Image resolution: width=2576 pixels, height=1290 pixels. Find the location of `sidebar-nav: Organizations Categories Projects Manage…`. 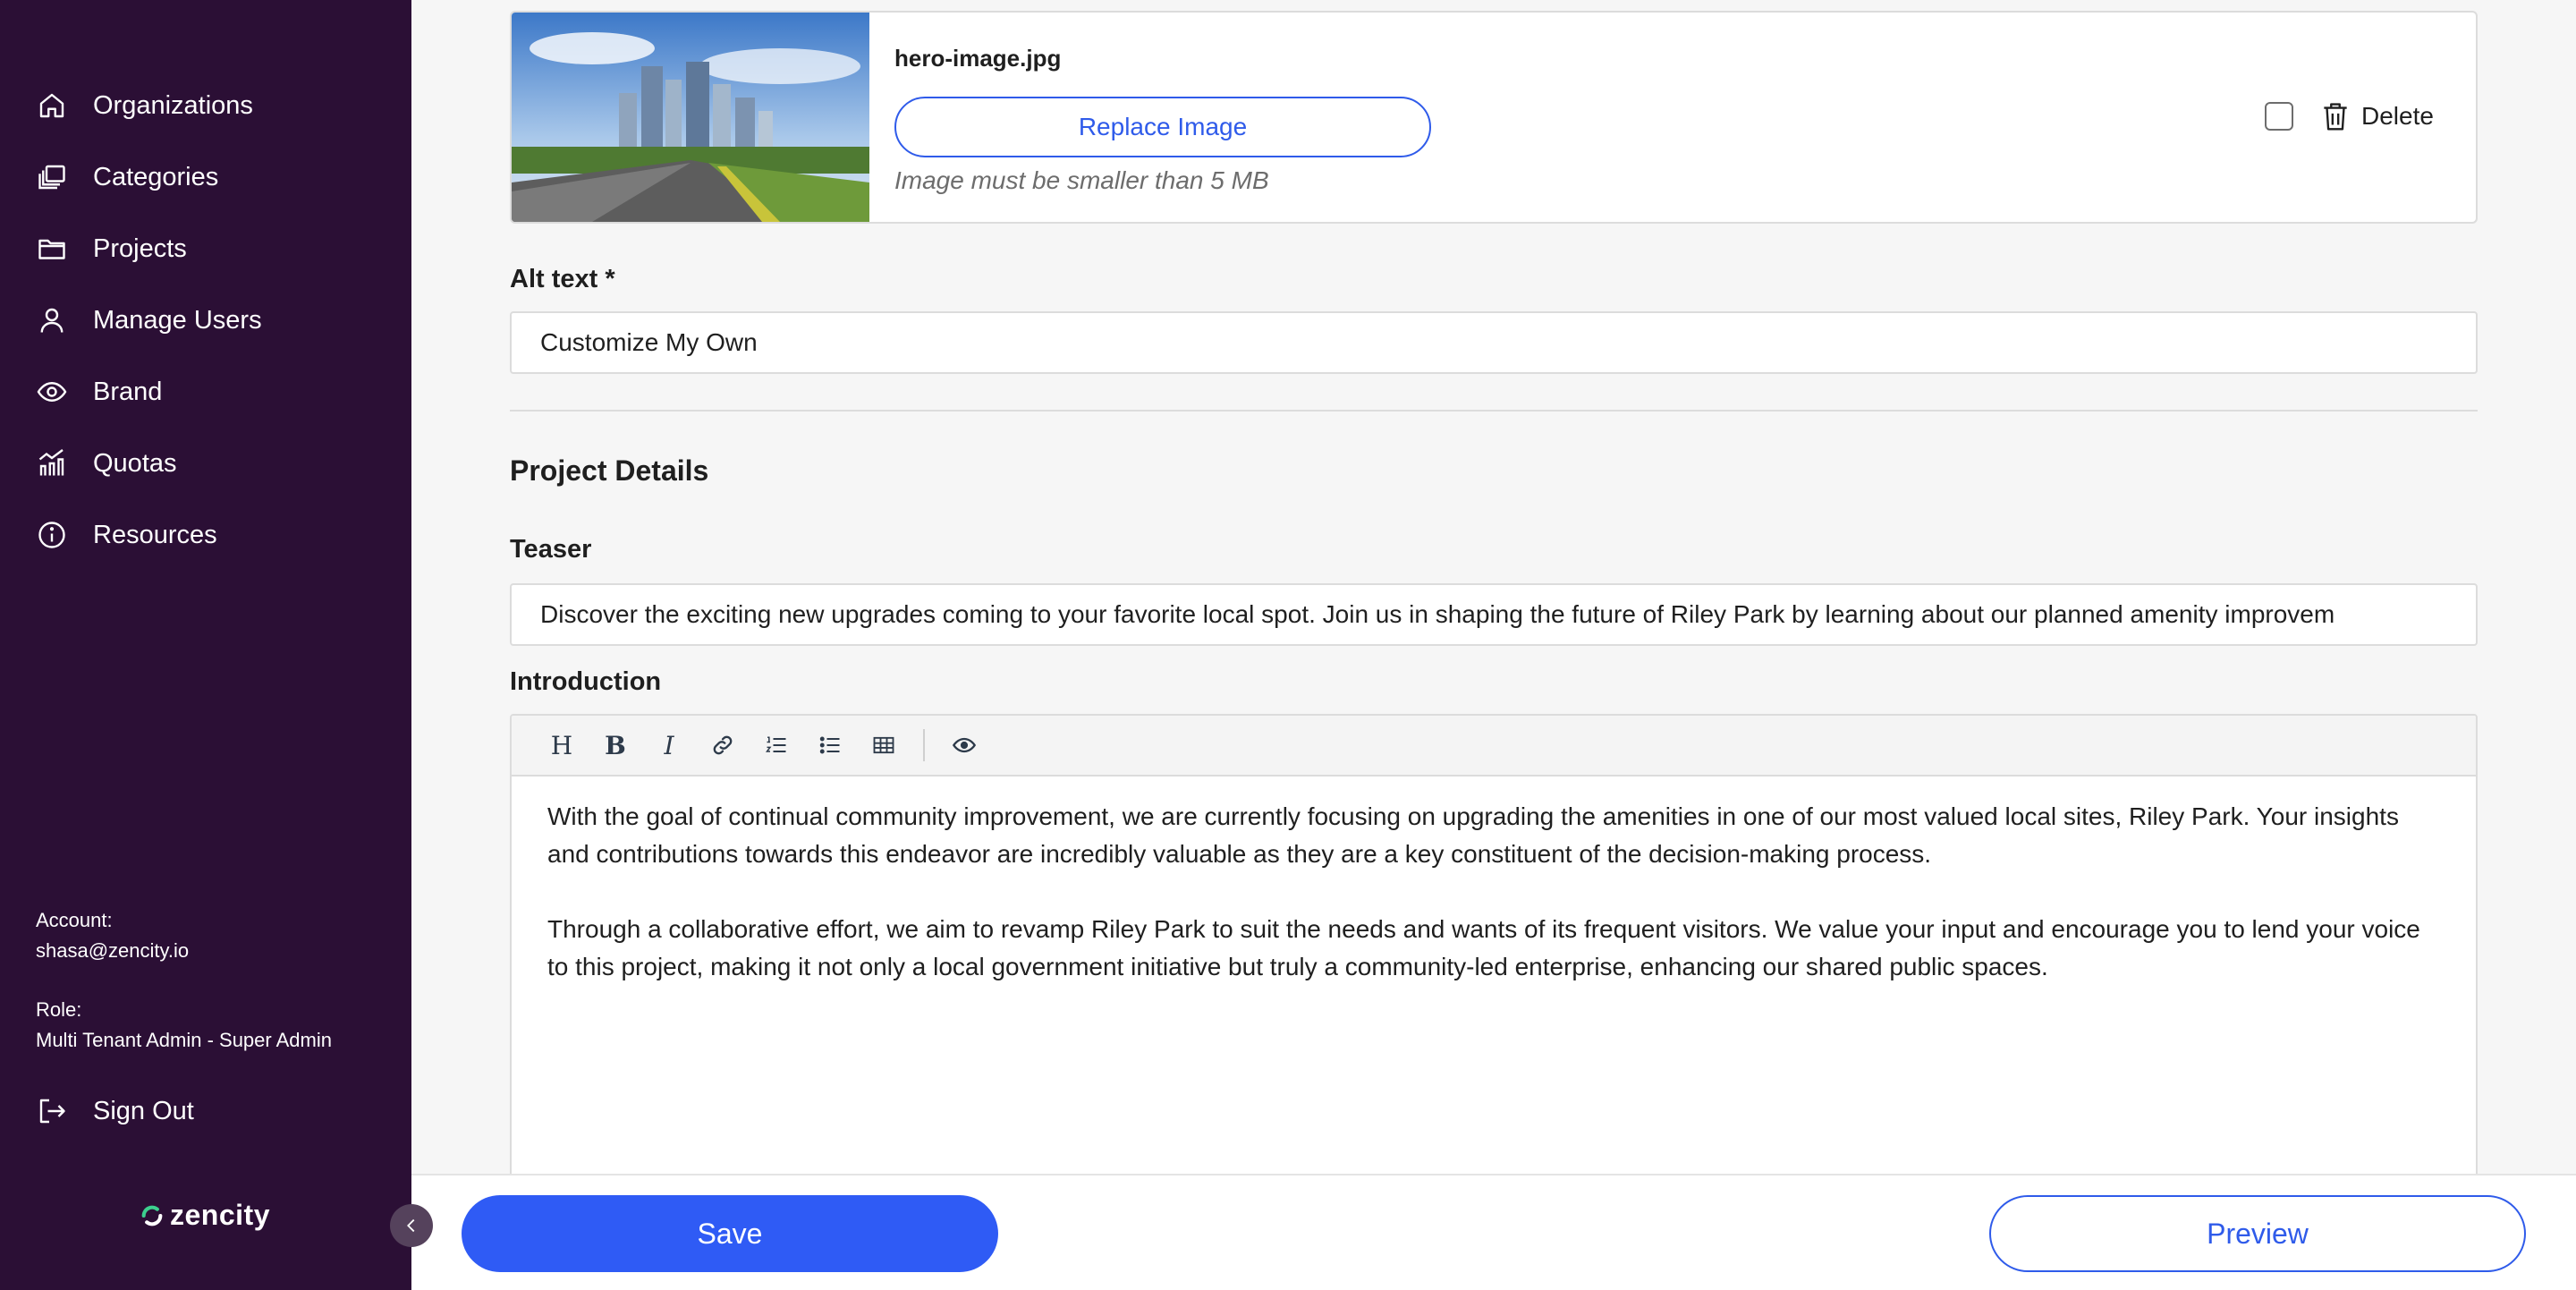

sidebar-nav: Organizations Categories Projects Manage… is located at coordinates (148, 320).